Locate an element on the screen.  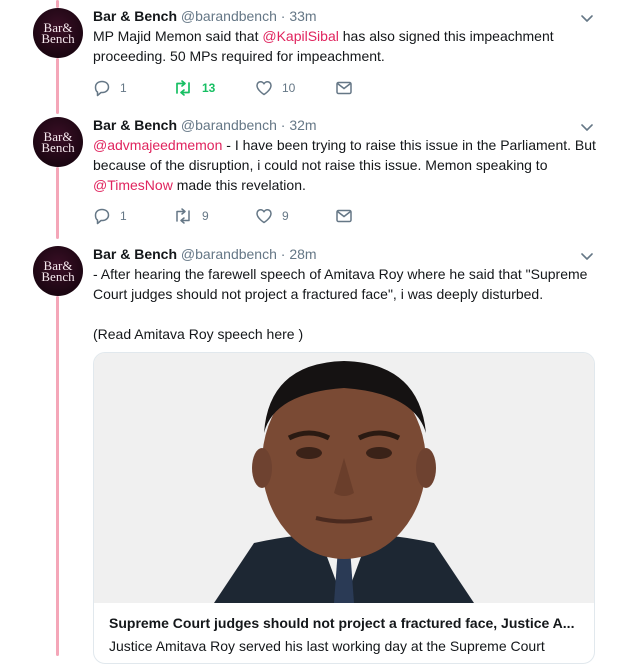
text-segment: made this revelation. is located at coordinates (239, 185).